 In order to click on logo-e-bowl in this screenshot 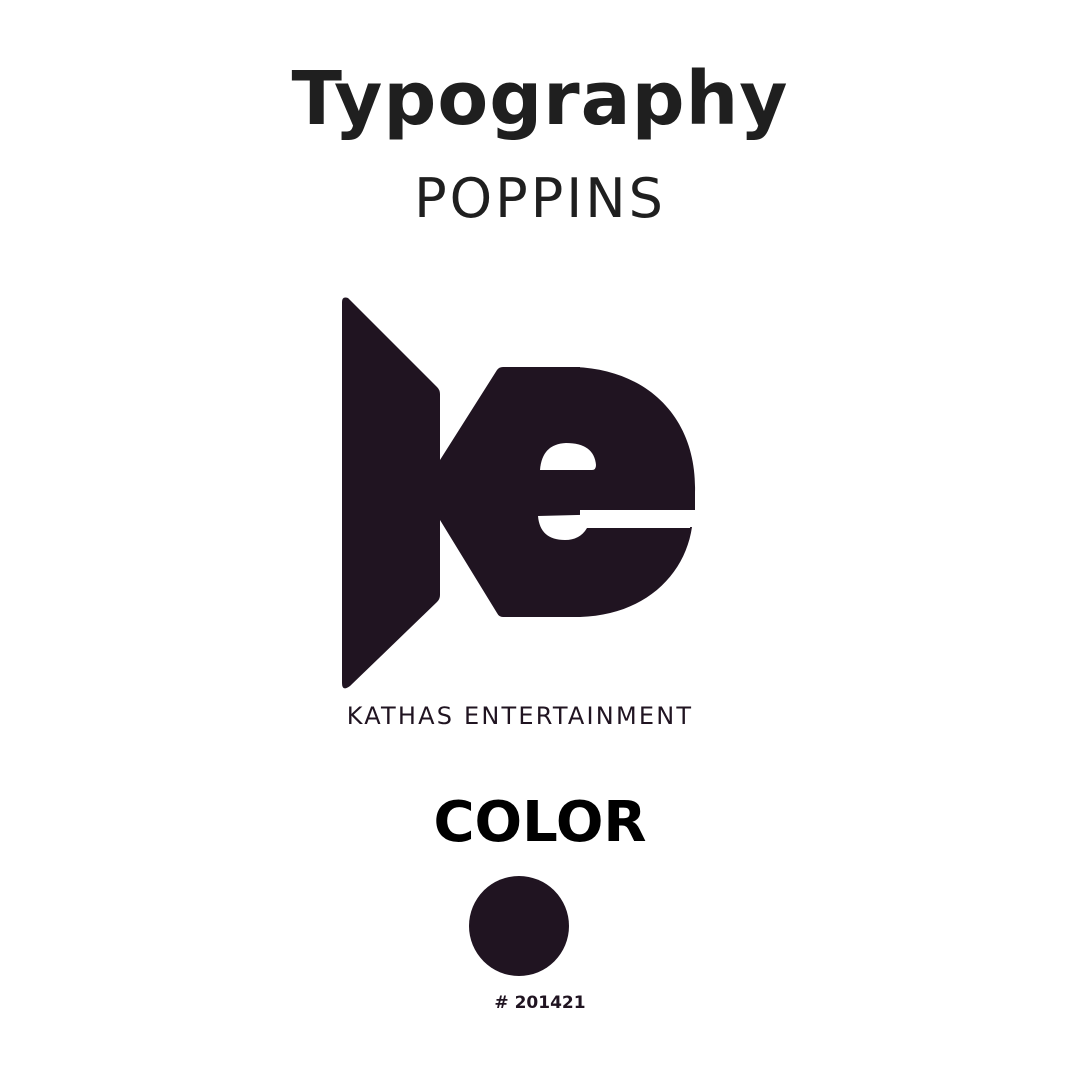, I will do `click(635, 492)`.